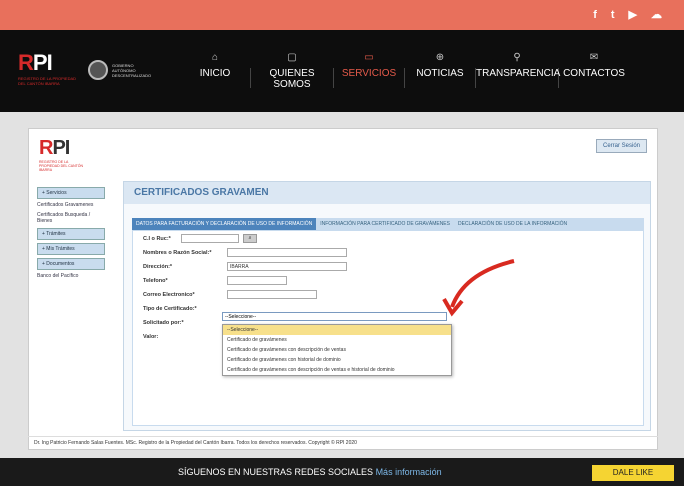  What do you see at coordinates (272, 294) in the screenshot?
I see `correo-input` at bounding box center [272, 294].